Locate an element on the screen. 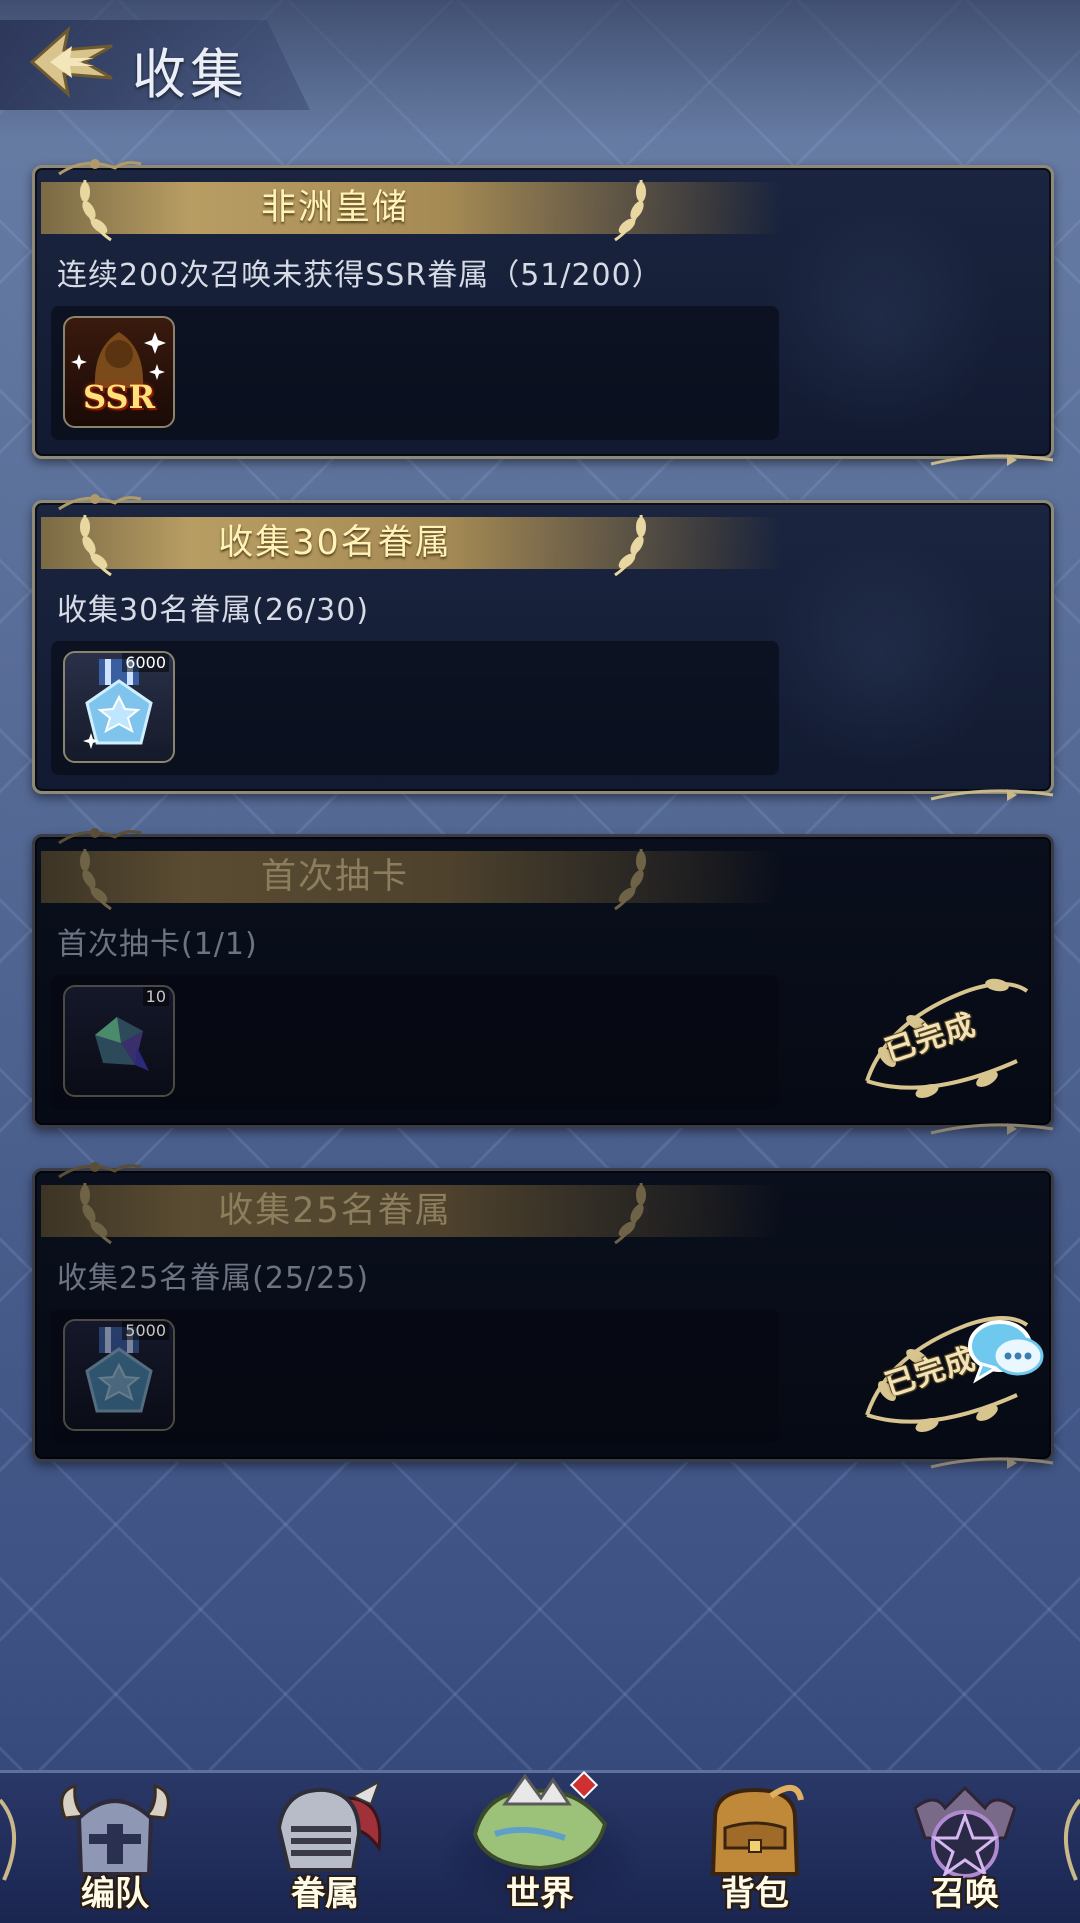  back-arrow-icon is located at coordinates (71, 62).